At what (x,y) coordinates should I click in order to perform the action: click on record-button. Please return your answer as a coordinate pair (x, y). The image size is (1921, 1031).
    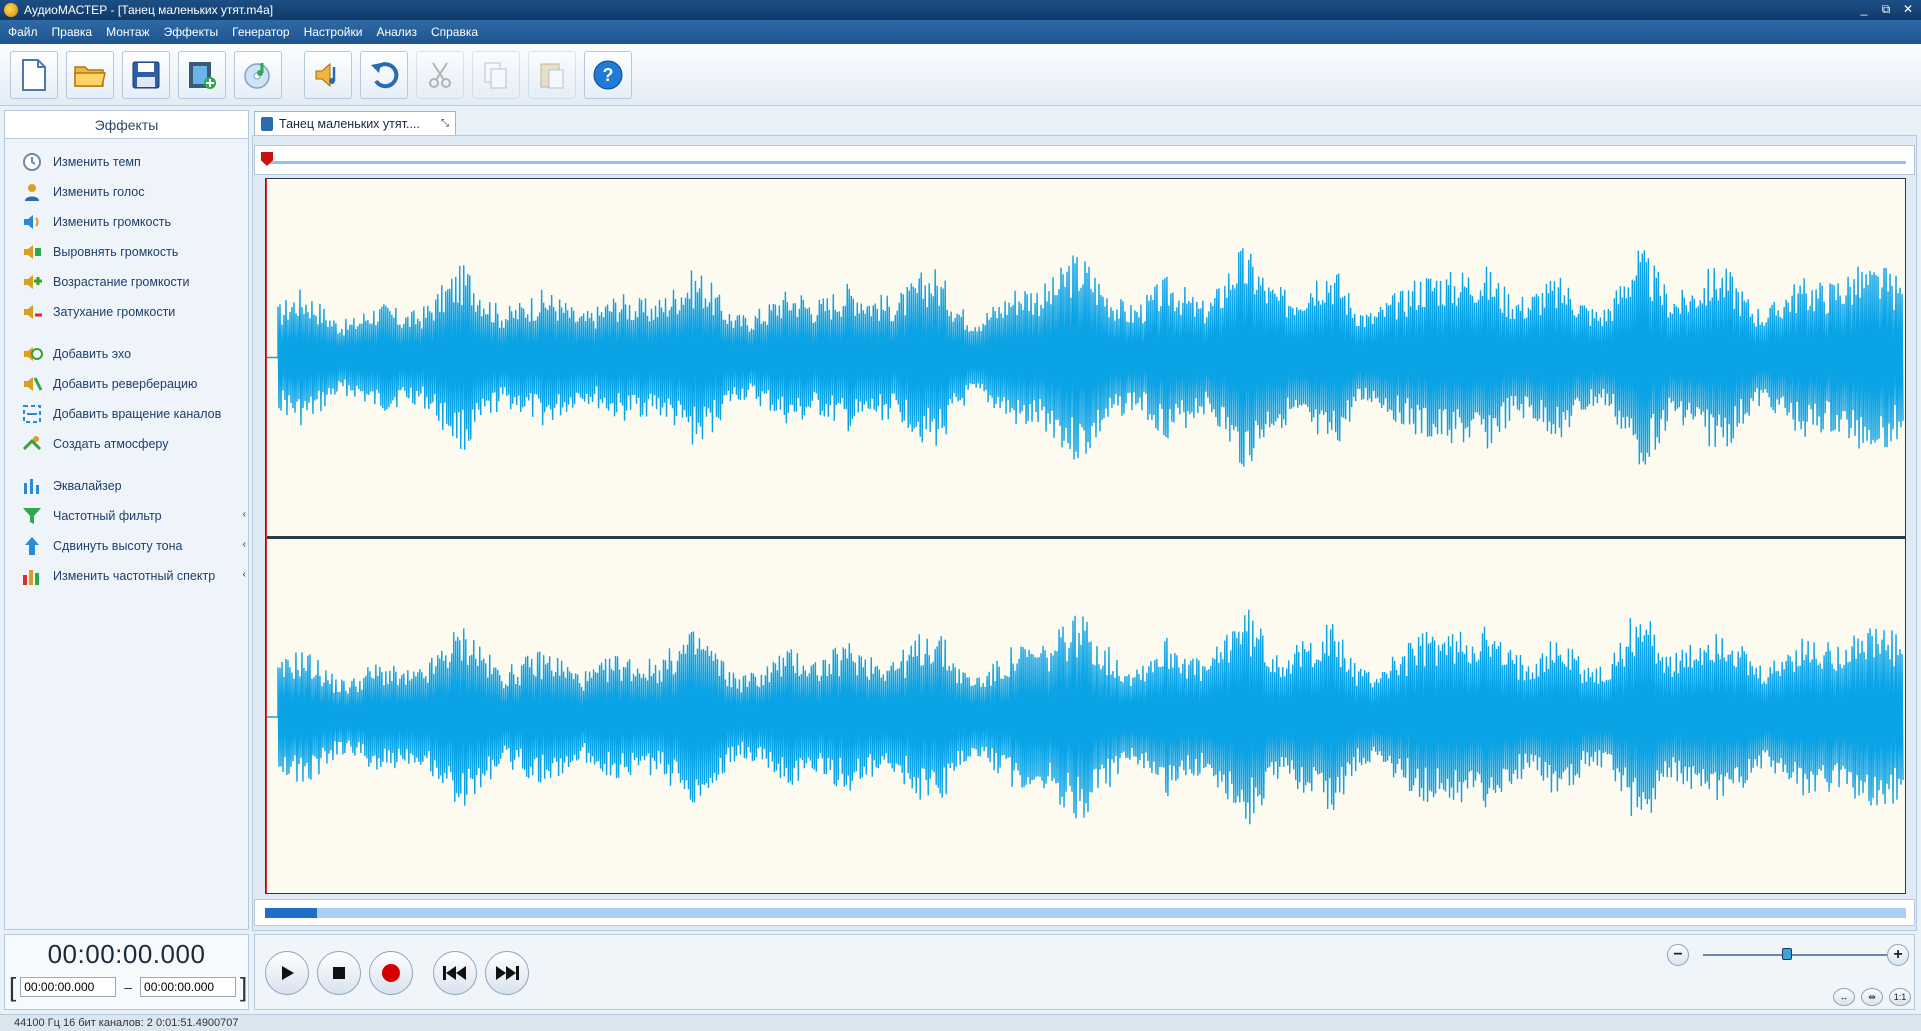
    Looking at the image, I should click on (391, 973).